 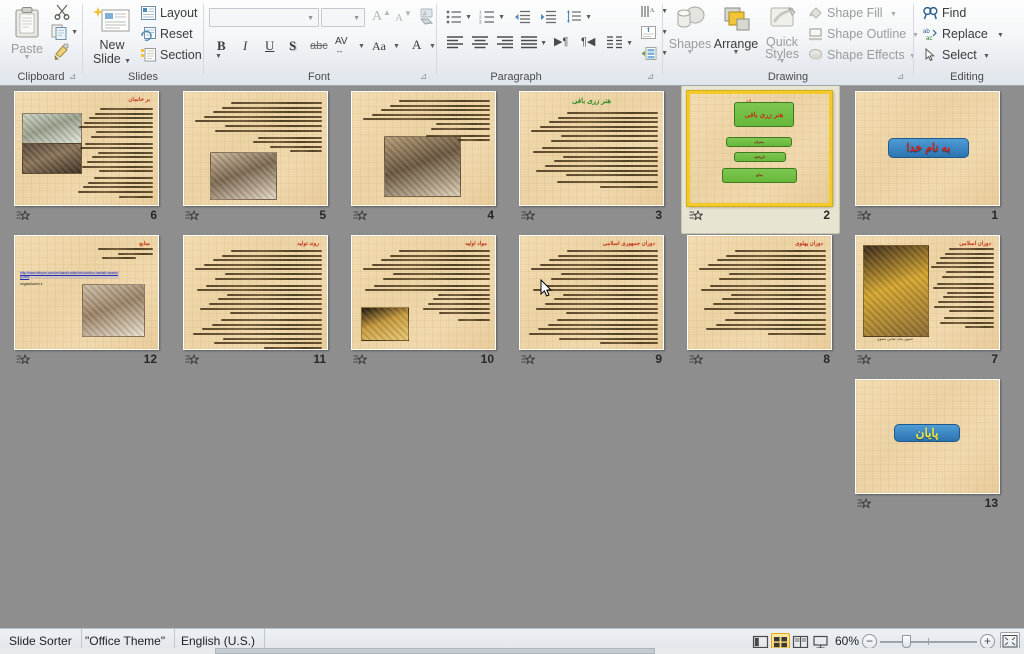 I want to click on paragraph-dialog-launcher: ⊿, so click(x=650, y=76).